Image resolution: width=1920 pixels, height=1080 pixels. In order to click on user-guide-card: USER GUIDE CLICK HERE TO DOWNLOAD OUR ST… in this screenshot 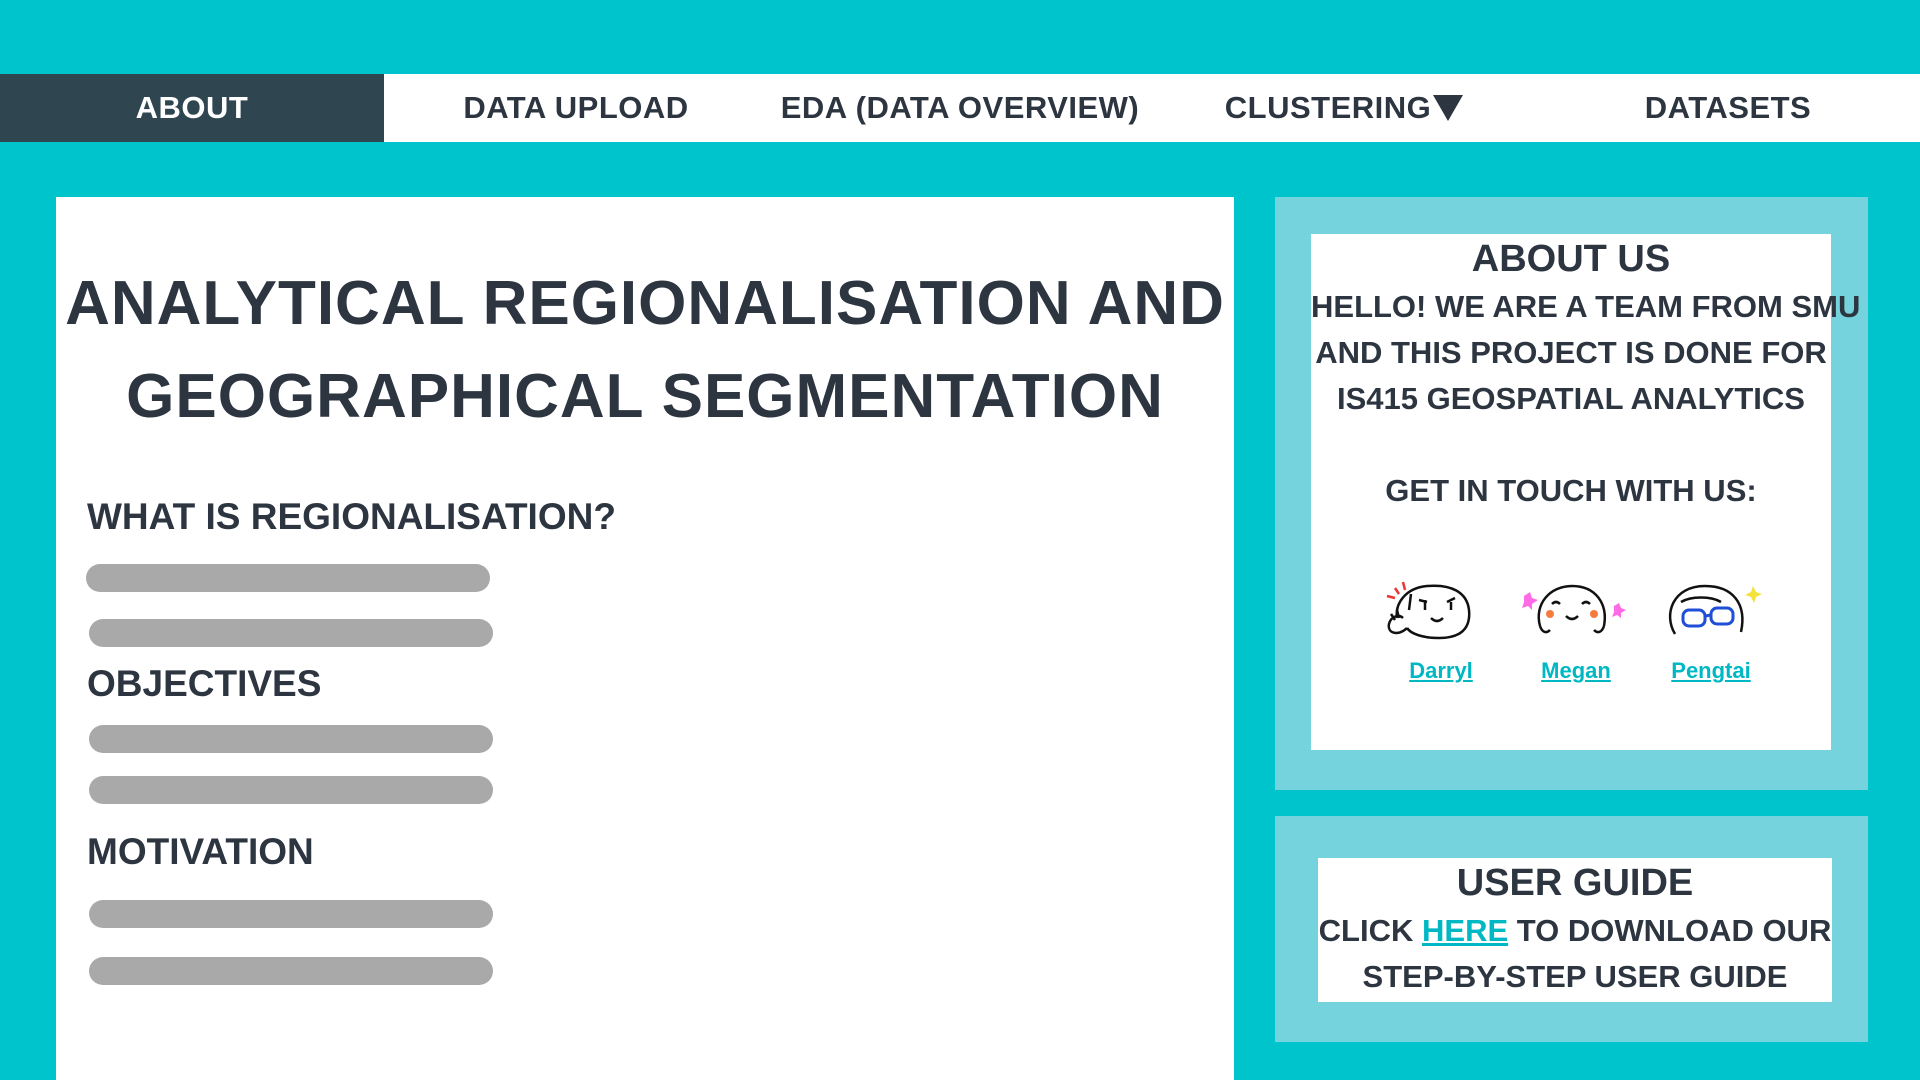, I will do `click(1575, 930)`.